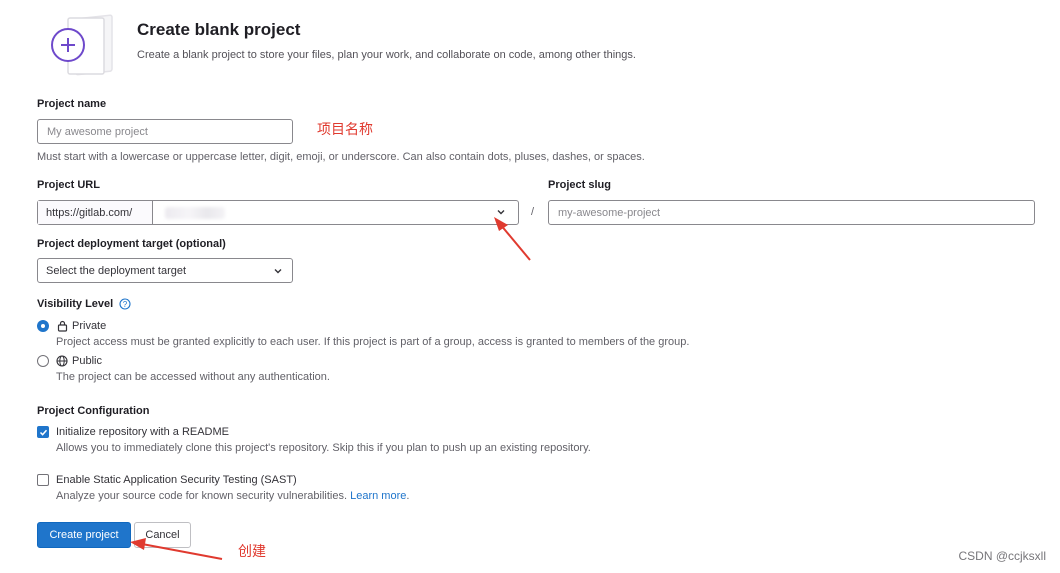  I want to click on sast-checkbox, so click(43, 480).